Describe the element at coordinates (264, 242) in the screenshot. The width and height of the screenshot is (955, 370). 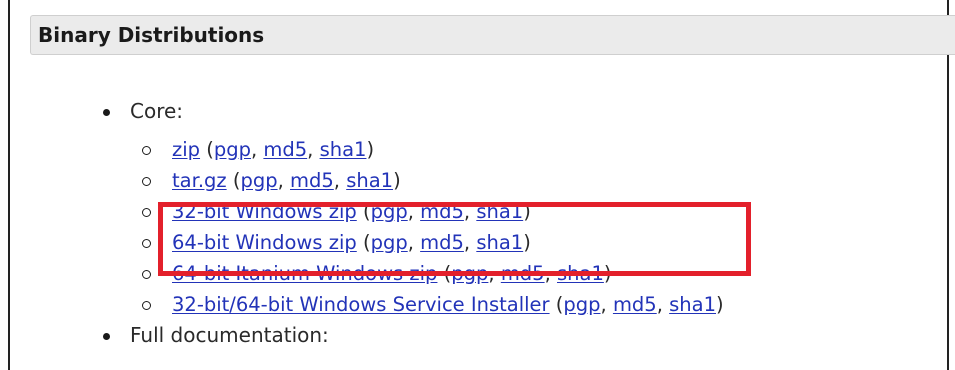
I see `download-win64-zip-link: 64-bit Windows zip` at that location.